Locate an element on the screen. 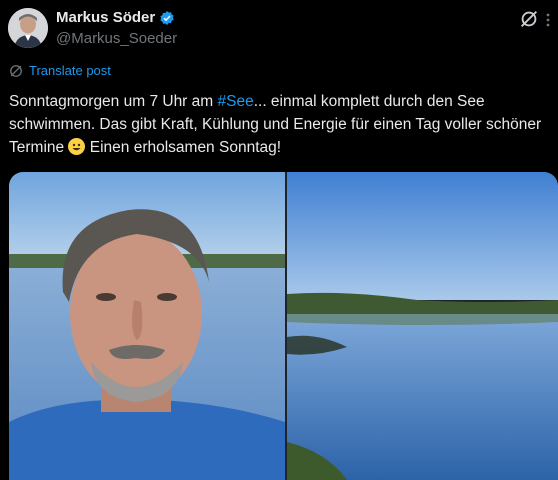 Image resolution: width=558 pixels, height=480 pixels. globe-icon is located at coordinates (16, 70).